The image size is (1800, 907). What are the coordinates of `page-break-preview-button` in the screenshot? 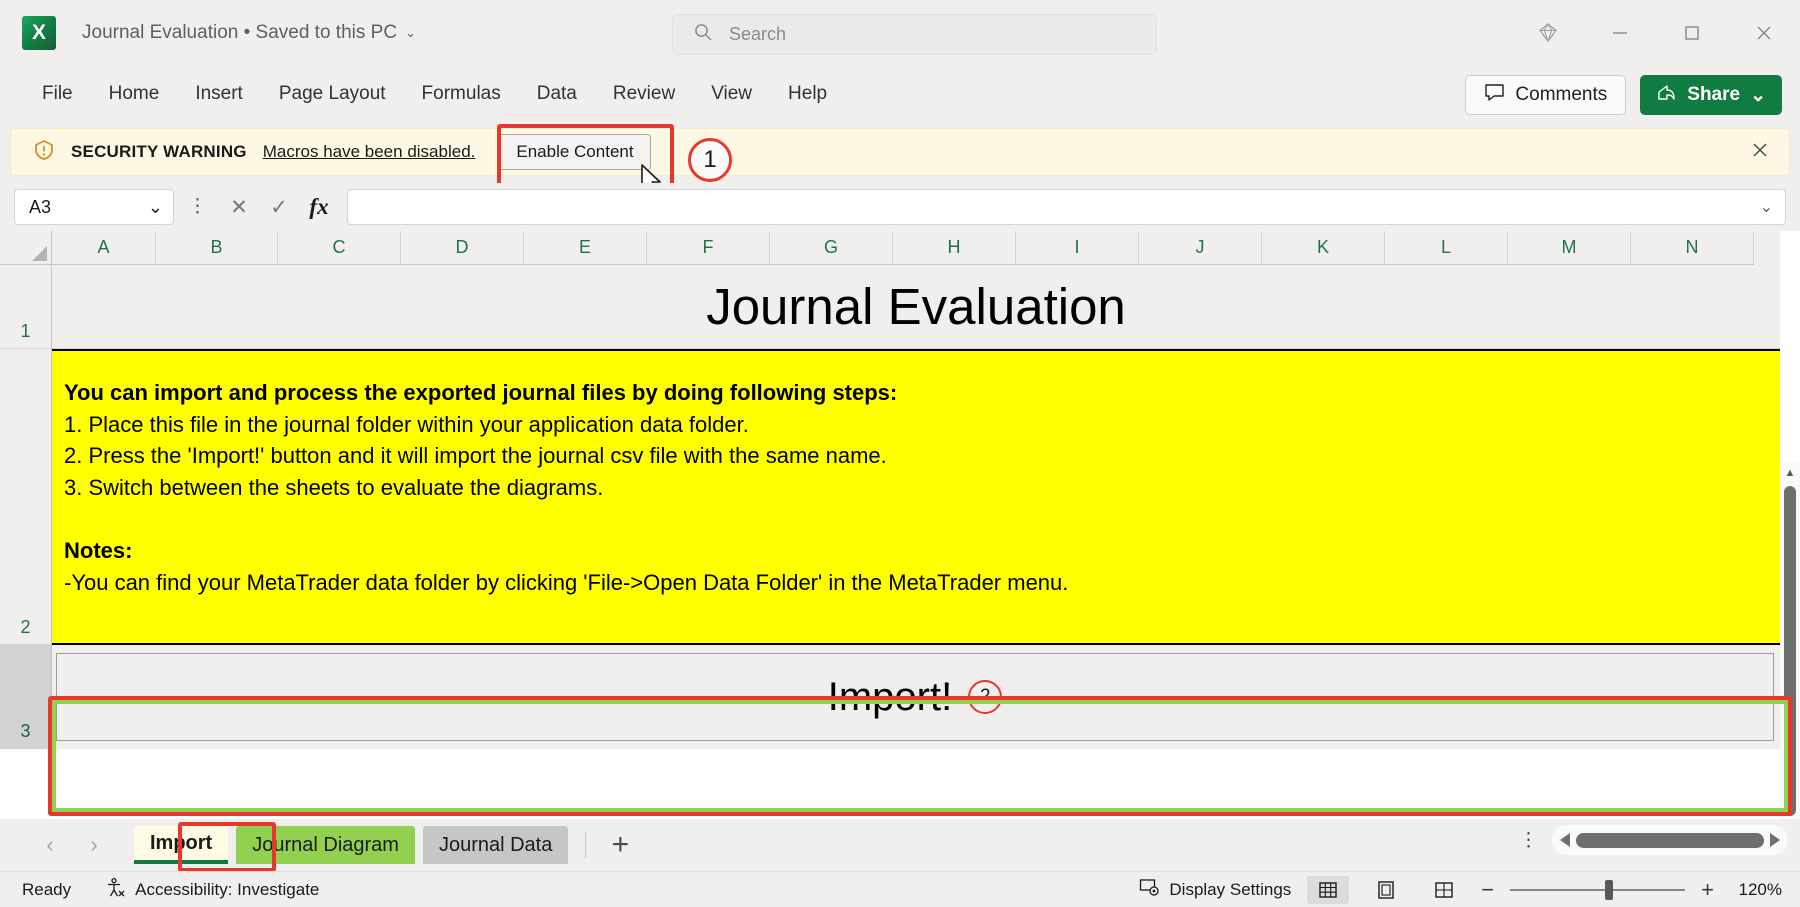 It's located at (1444, 890).